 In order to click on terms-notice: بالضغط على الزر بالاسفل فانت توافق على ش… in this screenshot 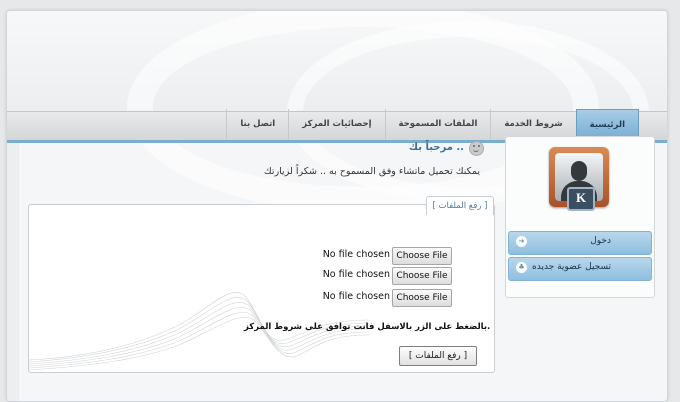, I will do `click(367, 327)`.